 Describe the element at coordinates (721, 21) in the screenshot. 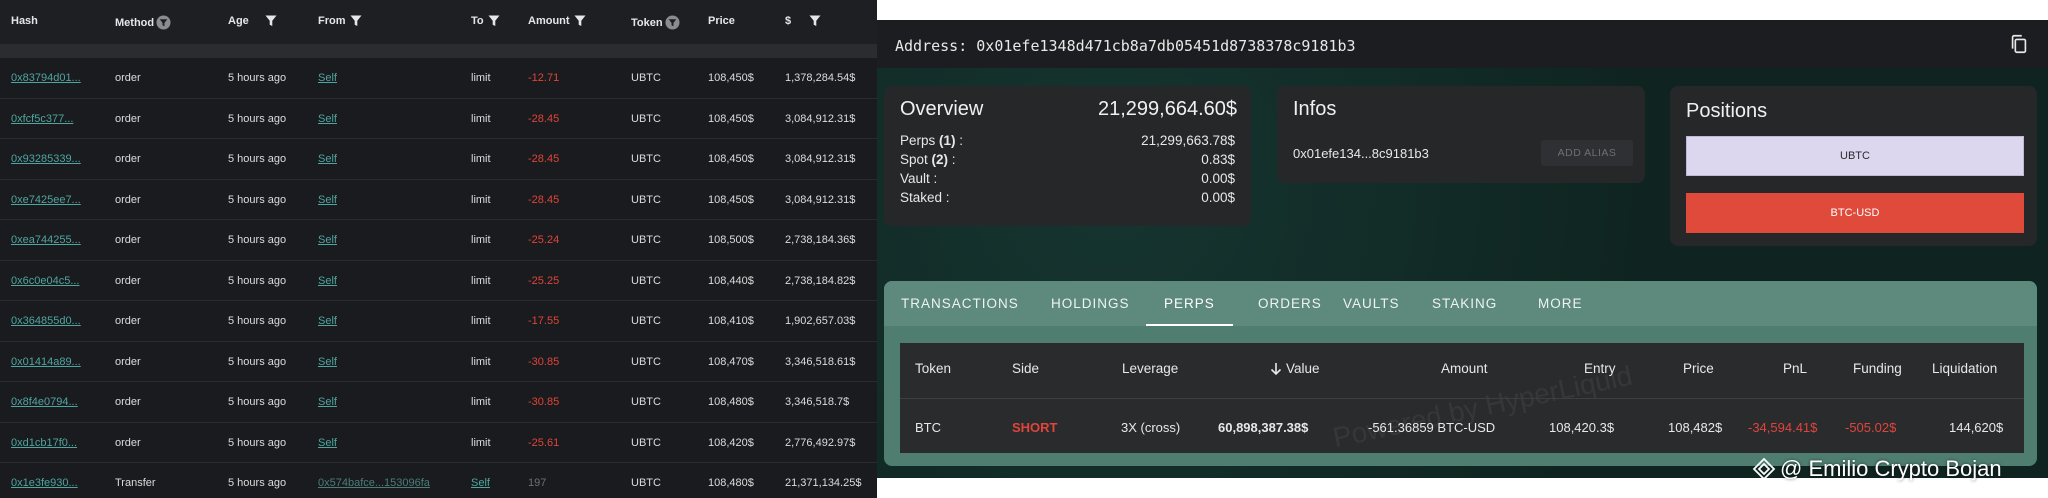

I see `col-price: Price` at that location.